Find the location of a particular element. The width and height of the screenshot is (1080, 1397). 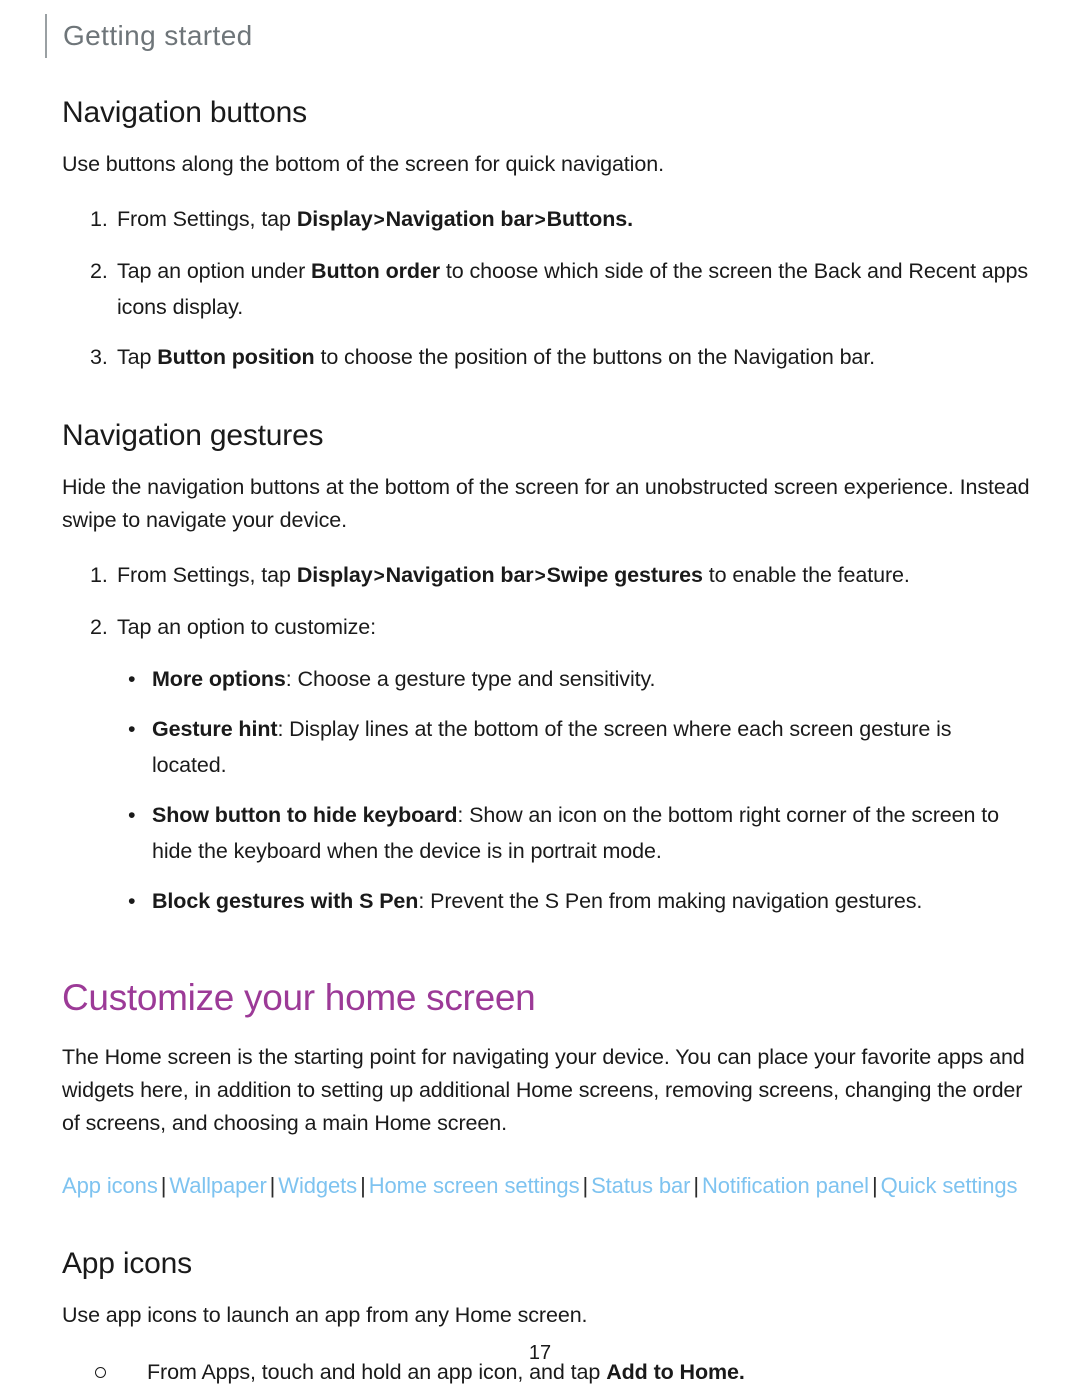

link-wallpaper: Wallpaper is located at coordinates (217, 1185).